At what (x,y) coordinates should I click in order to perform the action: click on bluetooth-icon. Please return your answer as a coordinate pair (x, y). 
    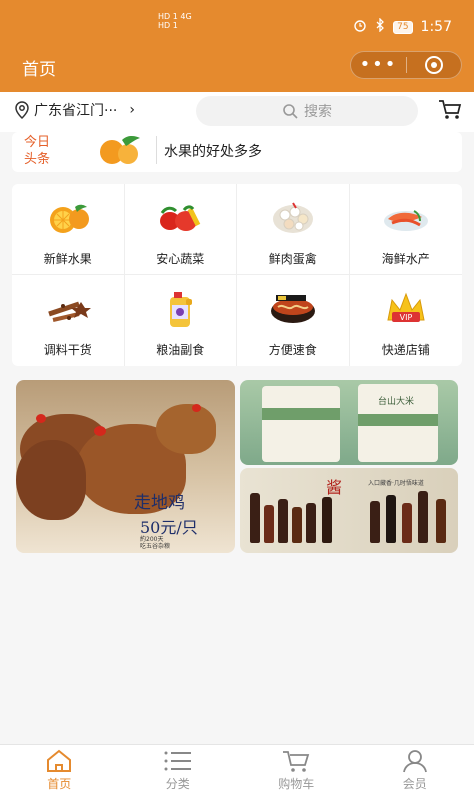
    Looking at the image, I should click on (380, 26).